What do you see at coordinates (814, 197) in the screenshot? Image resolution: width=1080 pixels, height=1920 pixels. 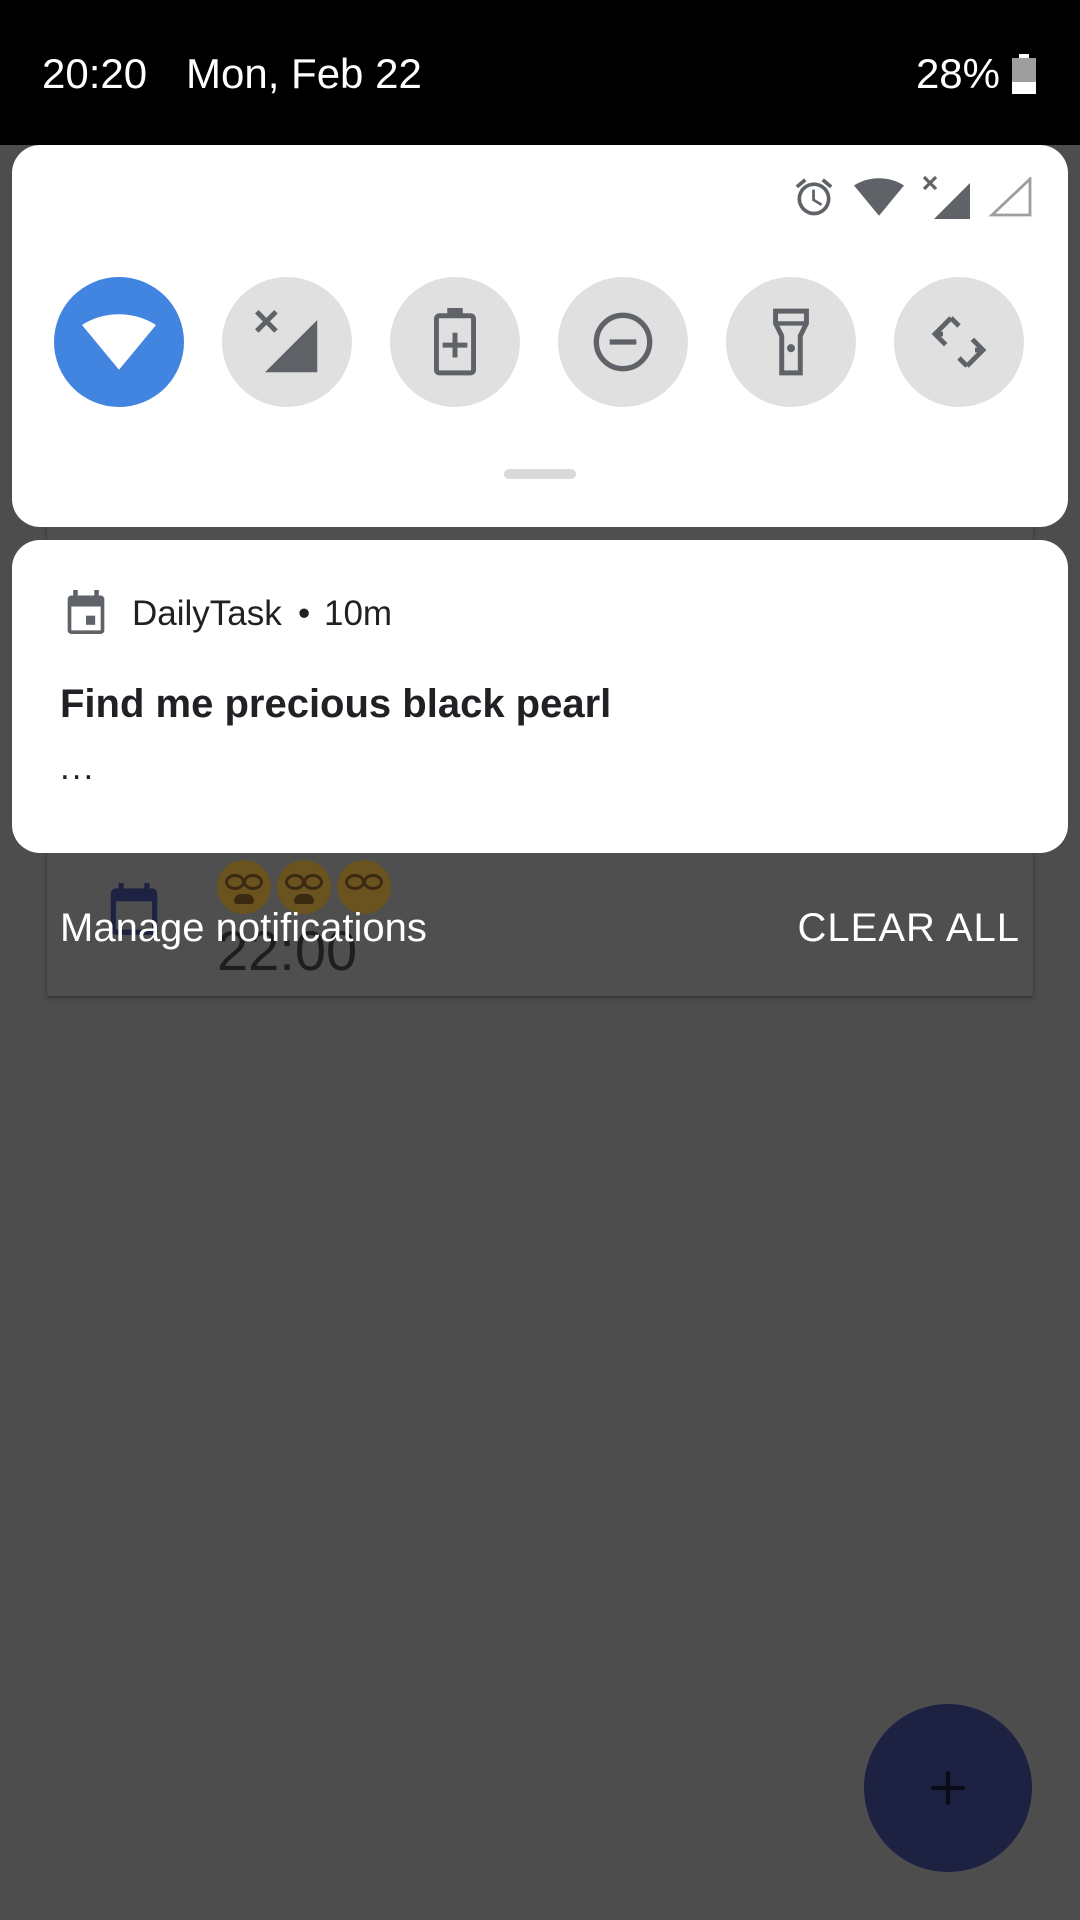 I see `alarm-icon` at bounding box center [814, 197].